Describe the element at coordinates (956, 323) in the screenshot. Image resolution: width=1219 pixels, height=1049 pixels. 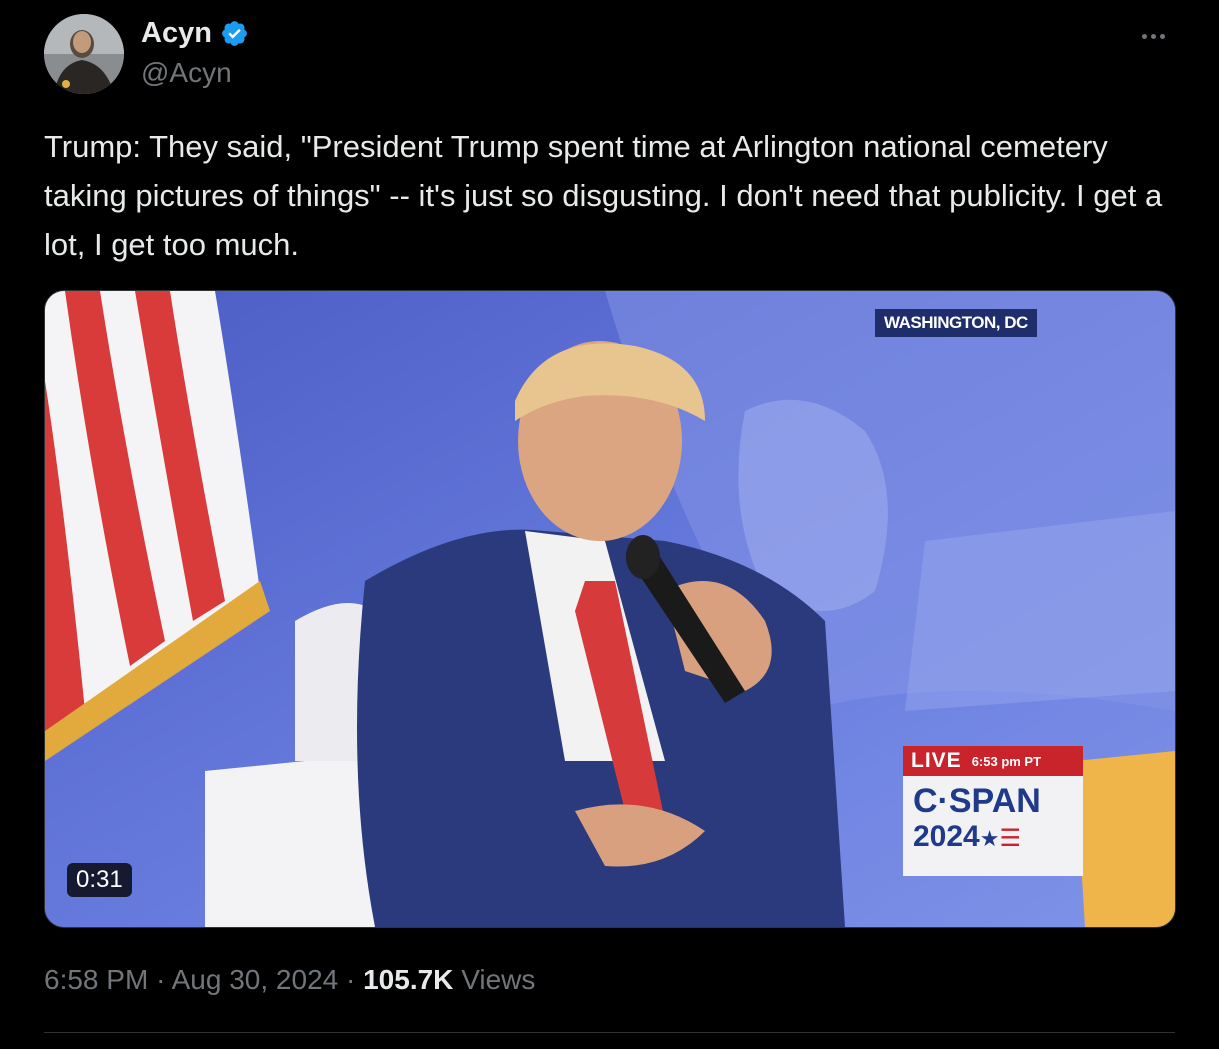
I see `location-tag: WASHINGTON, DC` at that location.